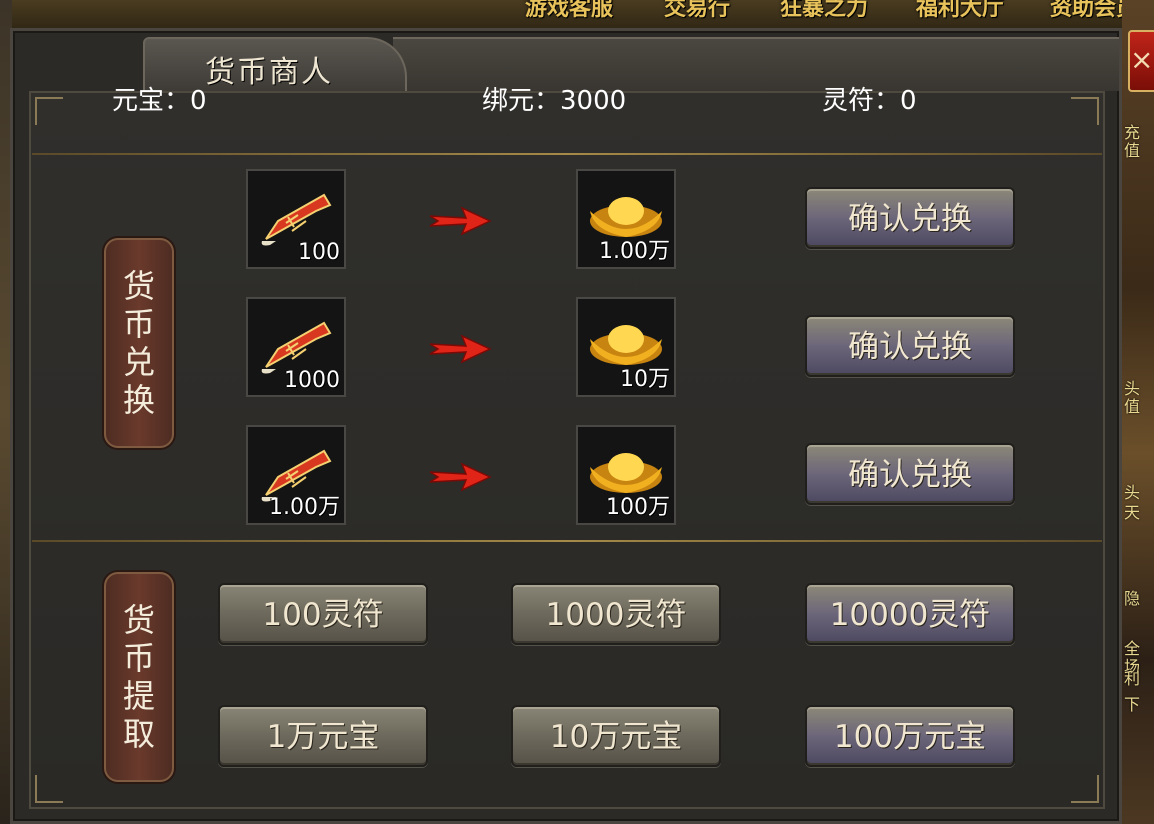 The height and width of the screenshot is (824, 1154). I want to click on game-top-menu-bar: 游戏客服 交易行 狂暴之力 福利大厅 资助会员, so click(577, 15).